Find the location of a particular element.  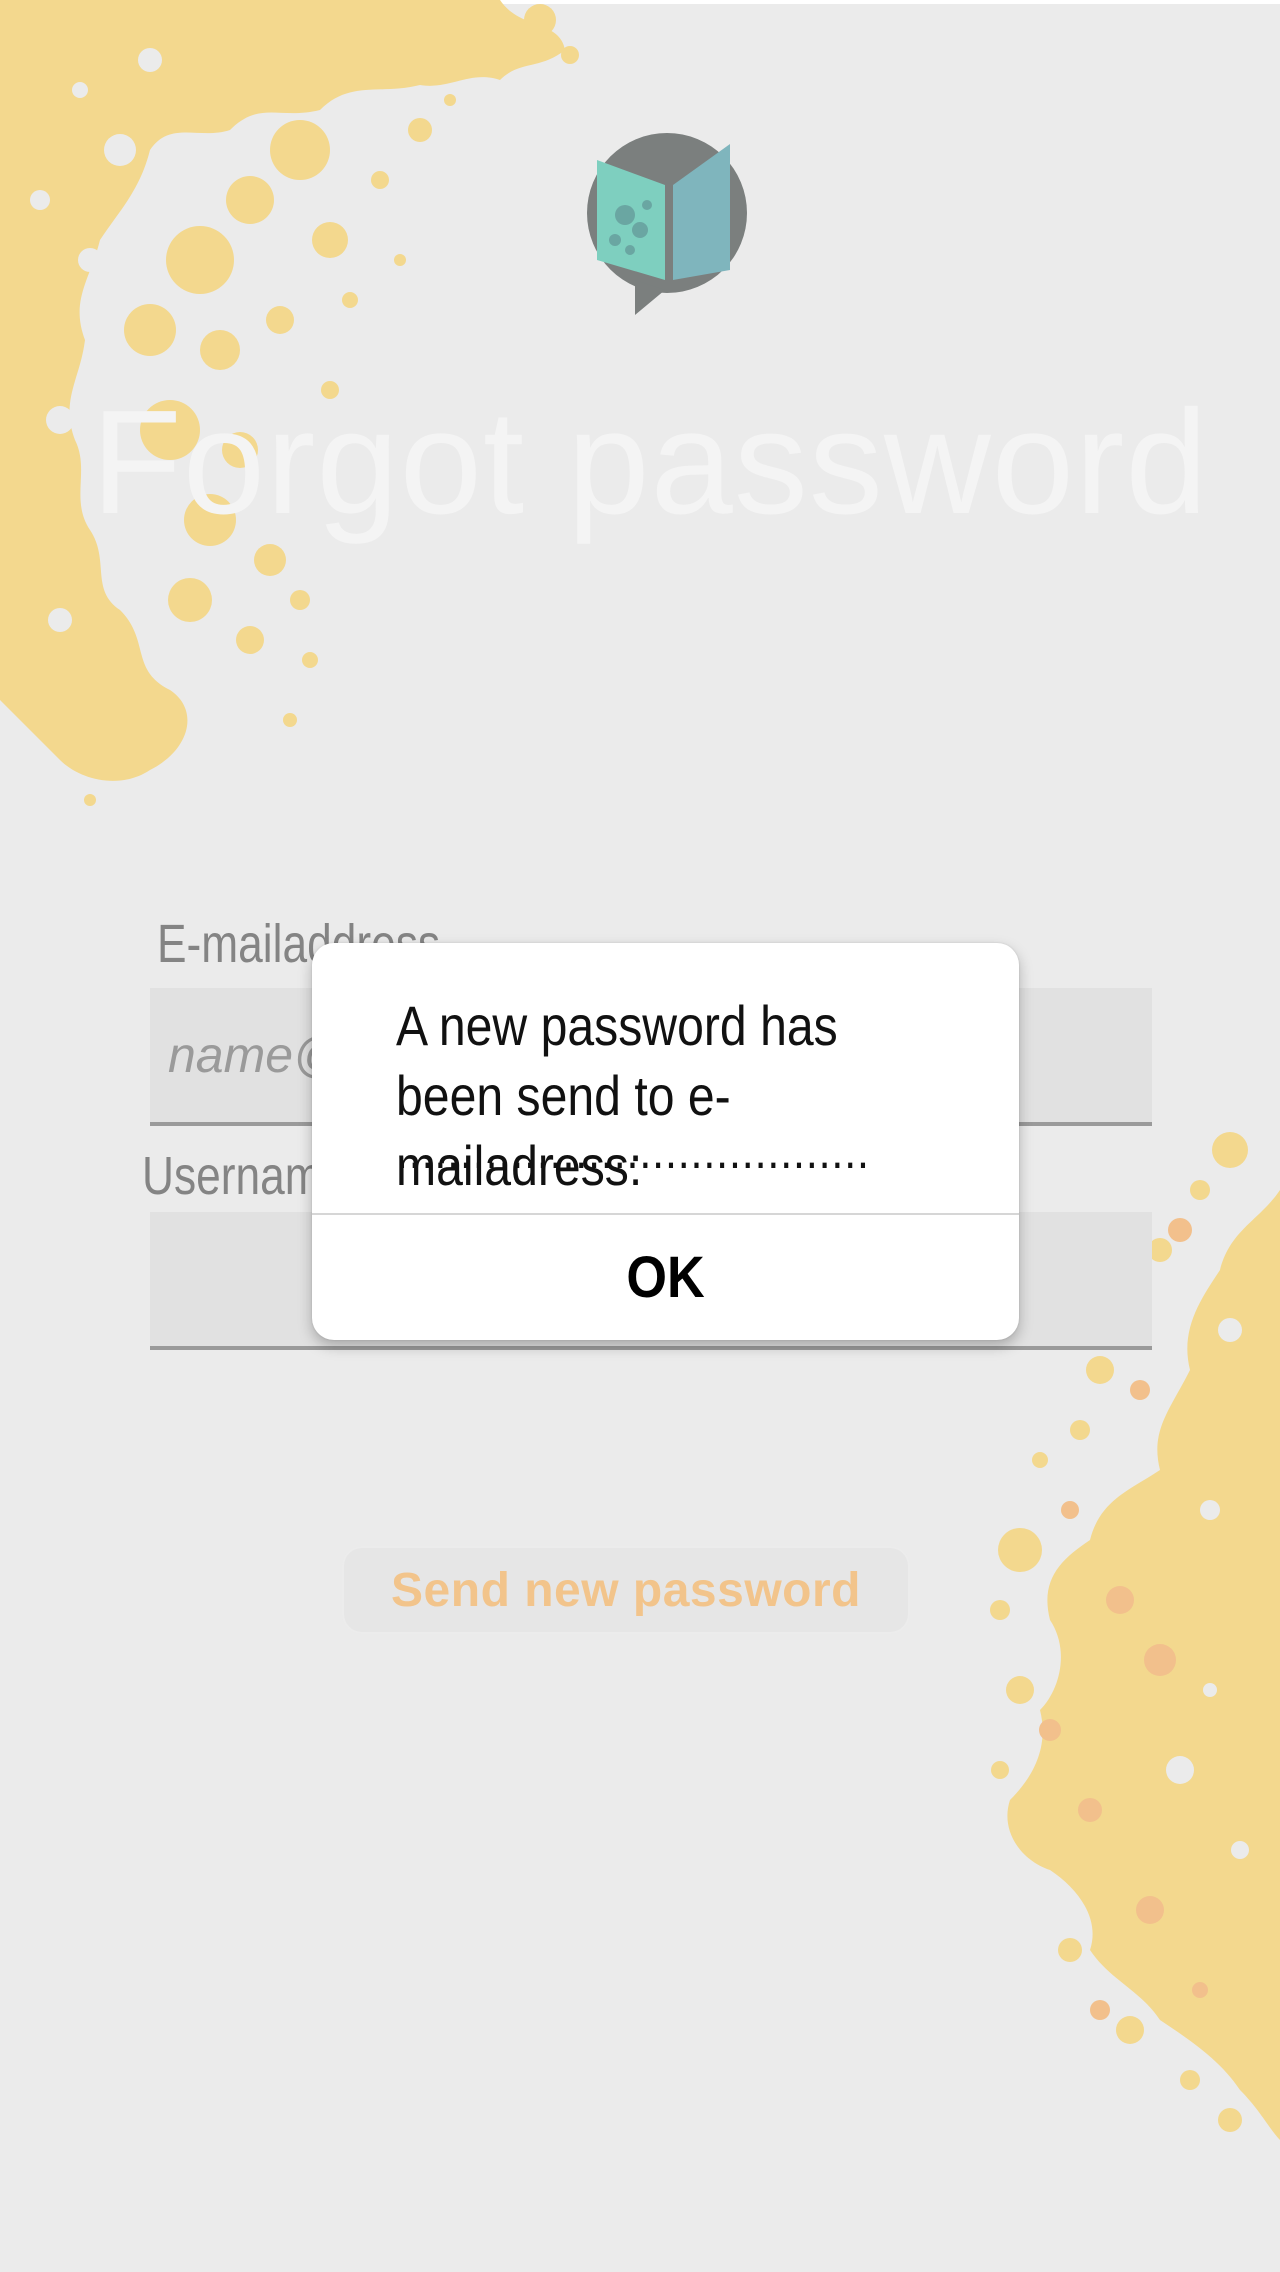

page-title: Forgot password is located at coordinates (650, 462).